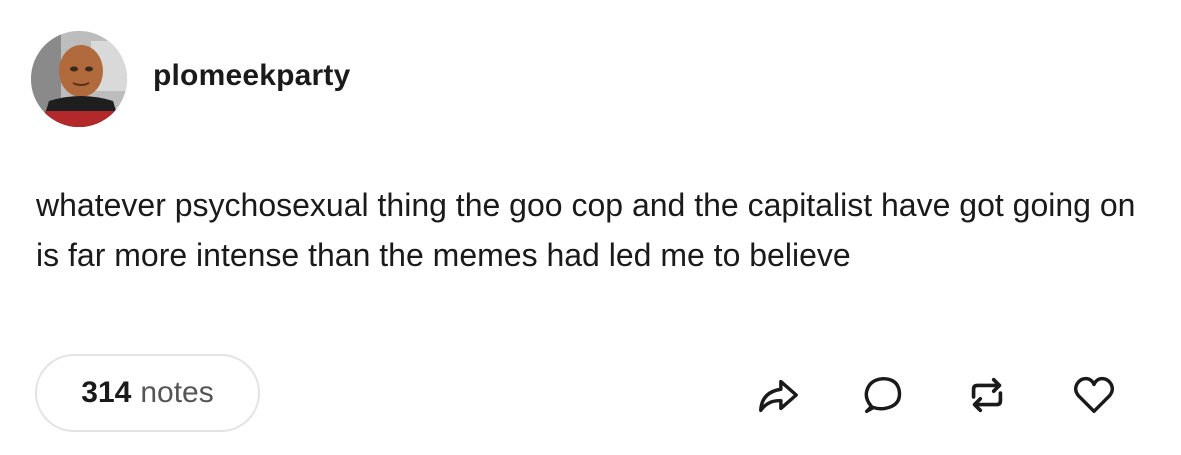 The width and height of the screenshot is (1181, 455). Describe the element at coordinates (251, 76) in the screenshot. I see `post-username: plomeekparty` at that location.